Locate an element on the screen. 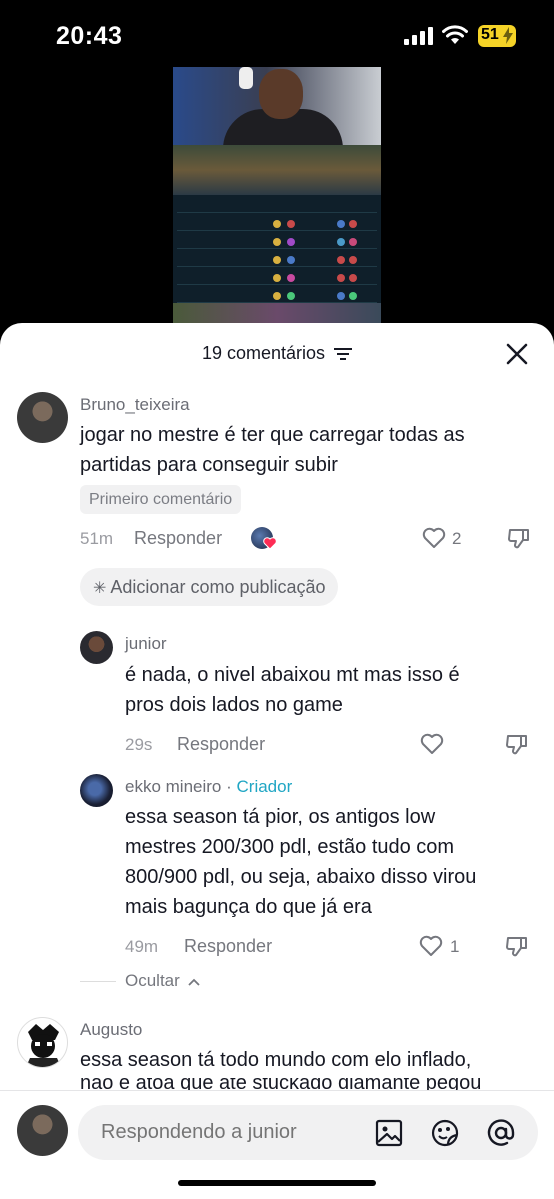 Image resolution: width=554 pixels, height=1199 pixels. comment-text-line: essa season tá pior, os antigos low is located at coordinates (280, 817).